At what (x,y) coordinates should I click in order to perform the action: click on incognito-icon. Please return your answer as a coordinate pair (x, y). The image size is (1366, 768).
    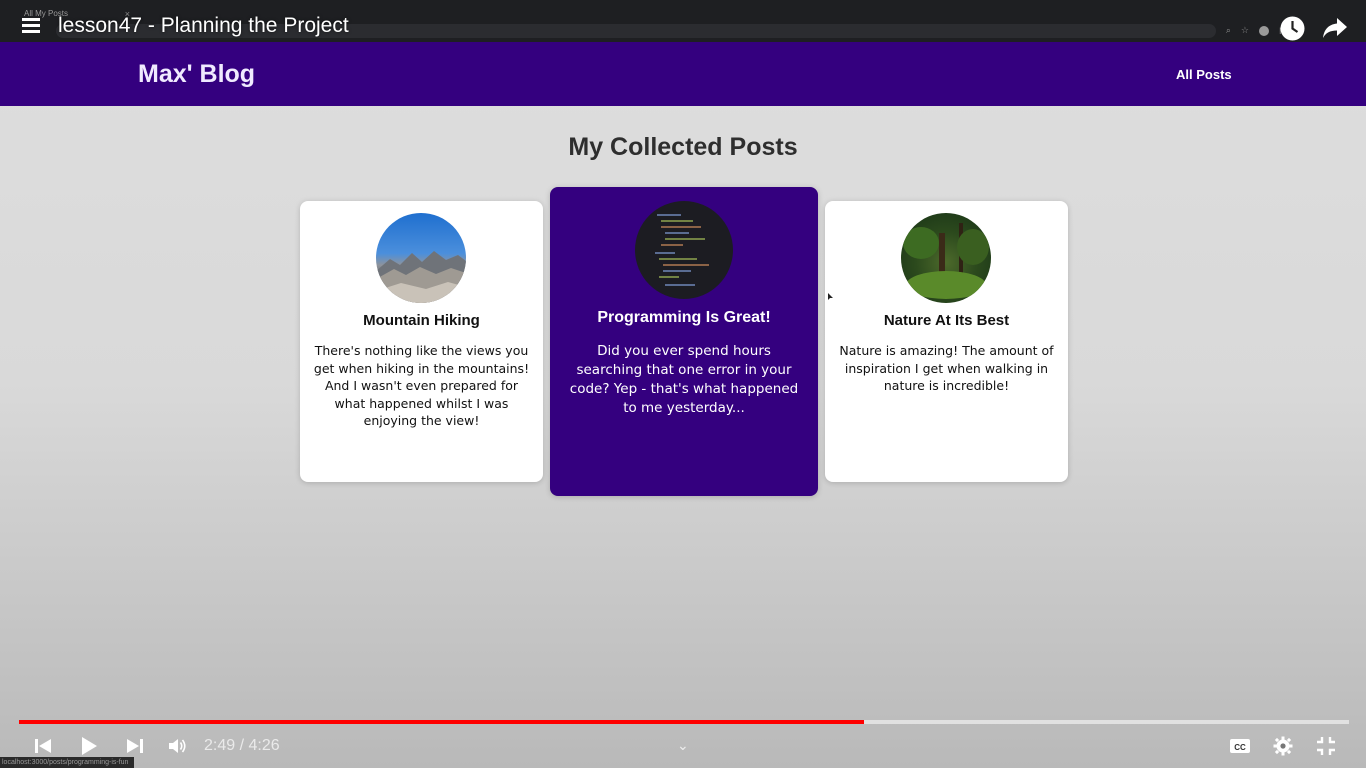
    Looking at the image, I should click on (1263, 30).